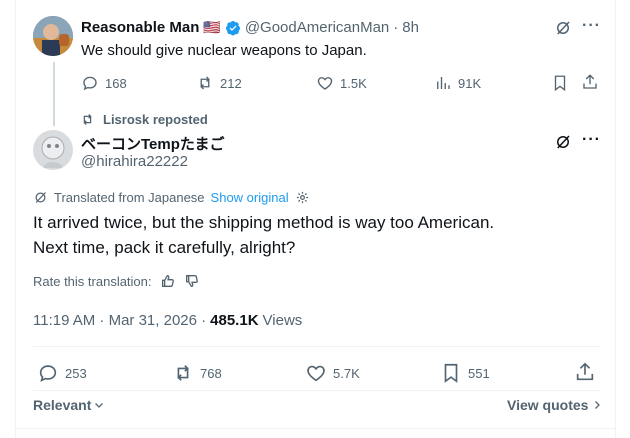 The height and width of the screenshot is (438, 630). Describe the element at coordinates (353, 83) in the screenshot. I see `parent-like-count: 1.5K` at that location.